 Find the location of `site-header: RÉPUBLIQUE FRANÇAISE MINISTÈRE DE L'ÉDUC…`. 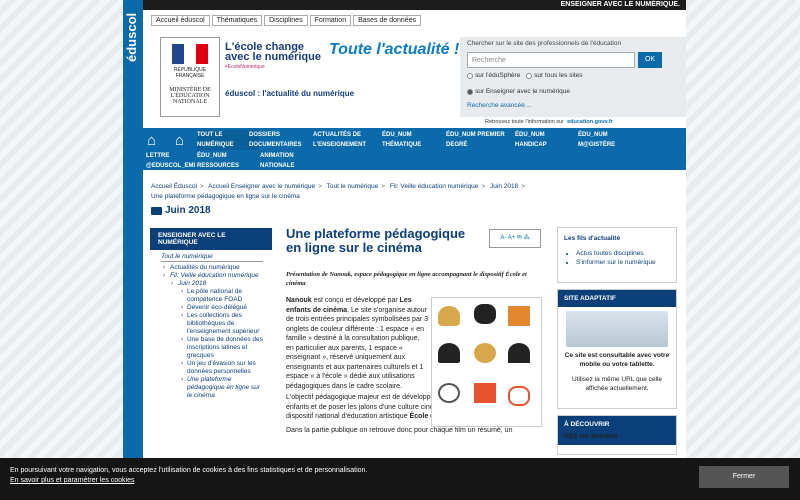

site-header: RÉPUBLIQUE FRANÇAISE MINISTÈRE DE L'ÉDUC… is located at coordinates (306, 75).